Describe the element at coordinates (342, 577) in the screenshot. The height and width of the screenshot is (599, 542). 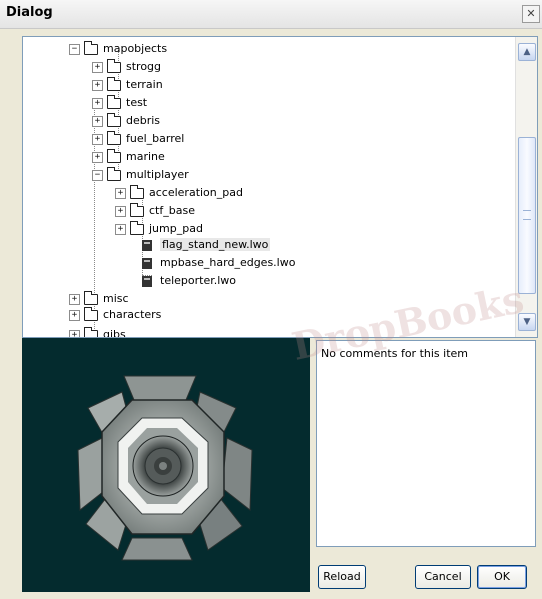
I see `reload-button: Reload` at that location.